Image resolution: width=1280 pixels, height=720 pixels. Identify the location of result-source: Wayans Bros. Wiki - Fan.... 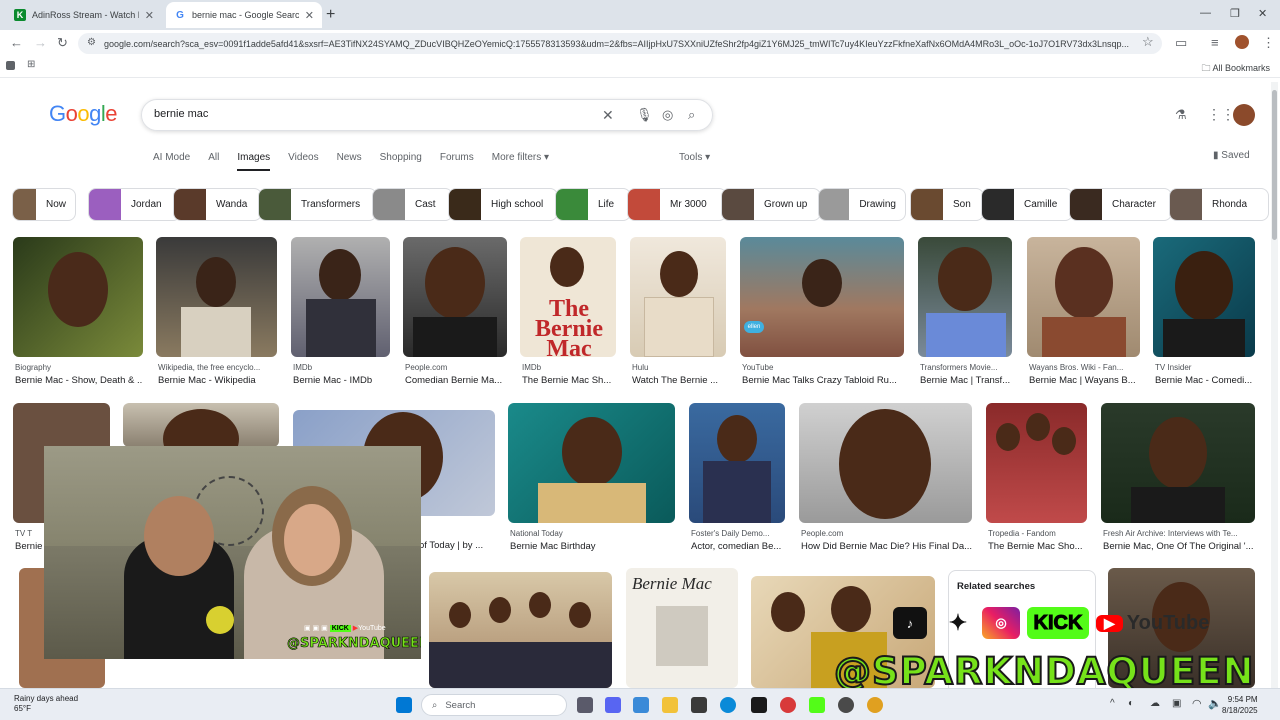
(1084, 367).